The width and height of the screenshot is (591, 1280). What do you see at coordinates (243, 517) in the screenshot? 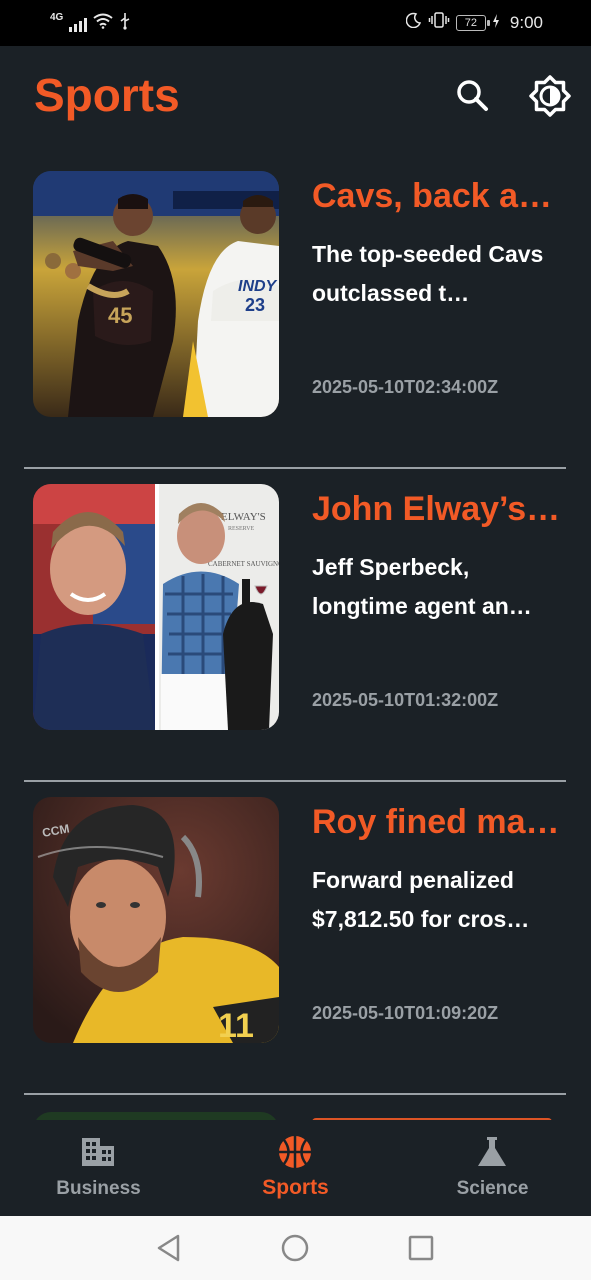
I see `wine-label-text: ELWAY'S` at bounding box center [243, 517].